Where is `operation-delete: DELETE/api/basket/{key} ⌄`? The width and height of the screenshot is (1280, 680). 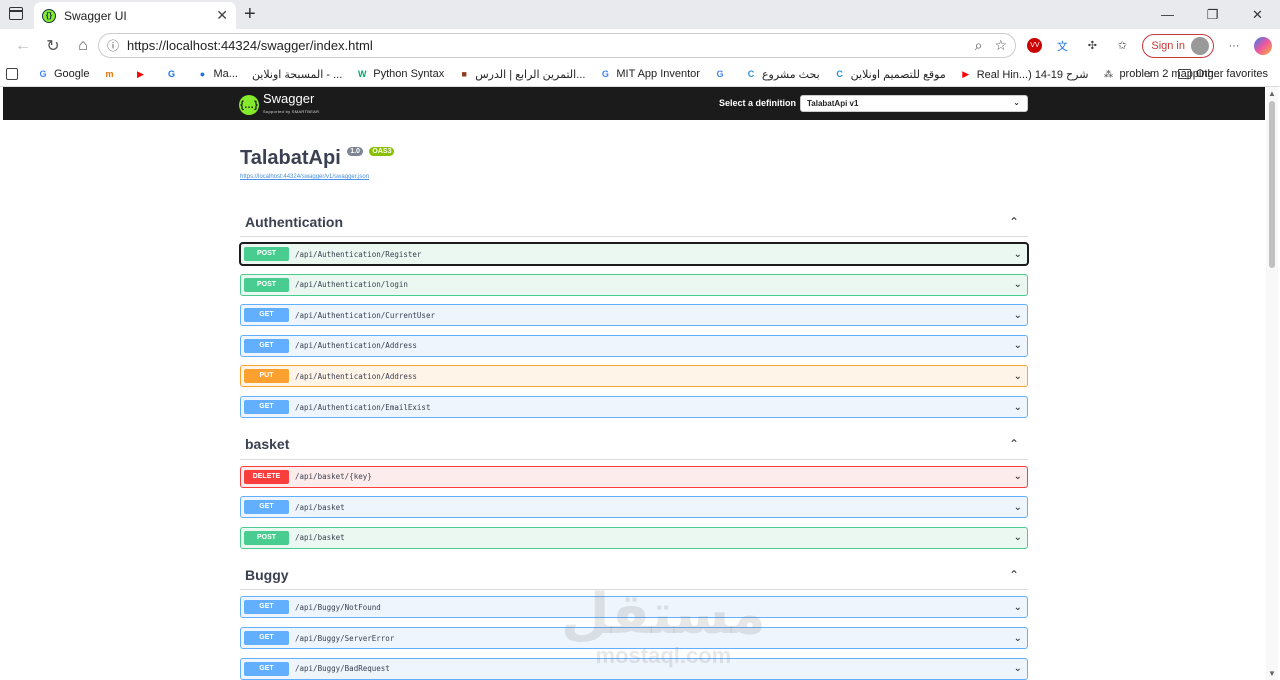 operation-delete: DELETE/api/basket/{key} ⌄ is located at coordinates (634, 476).